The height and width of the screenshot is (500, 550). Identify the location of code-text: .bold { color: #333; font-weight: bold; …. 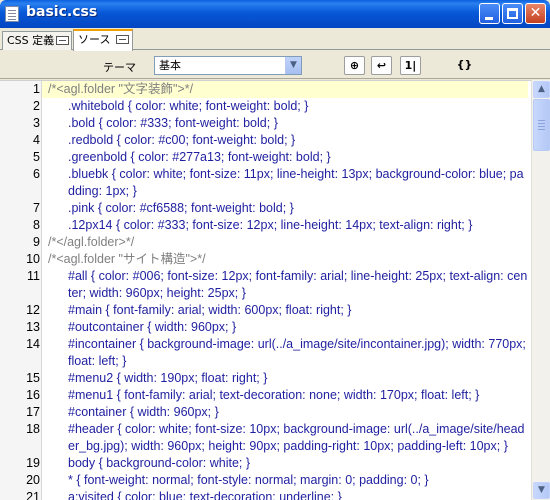
(288, 123).